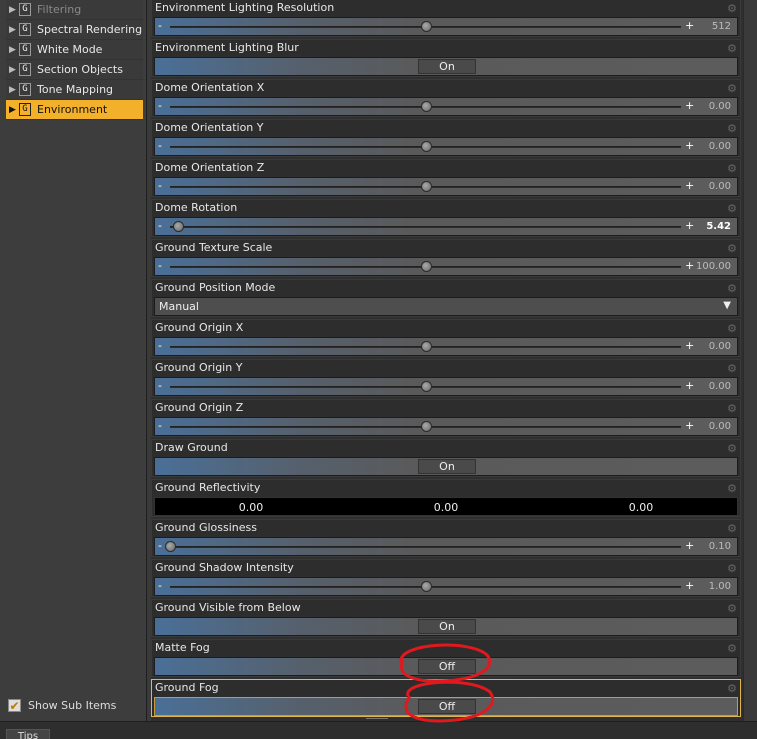 The image size is (757, 739). I want to click on annotation-overlay, so click(447, 683).